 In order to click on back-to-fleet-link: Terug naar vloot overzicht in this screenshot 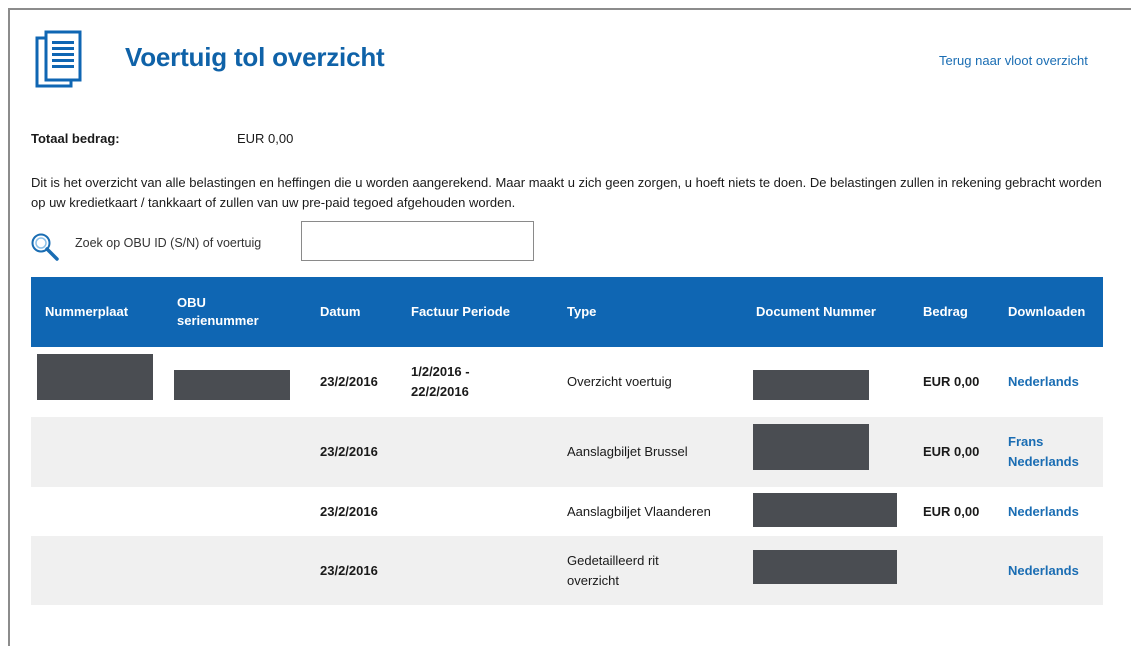, I will do `click(1013, 60)`.